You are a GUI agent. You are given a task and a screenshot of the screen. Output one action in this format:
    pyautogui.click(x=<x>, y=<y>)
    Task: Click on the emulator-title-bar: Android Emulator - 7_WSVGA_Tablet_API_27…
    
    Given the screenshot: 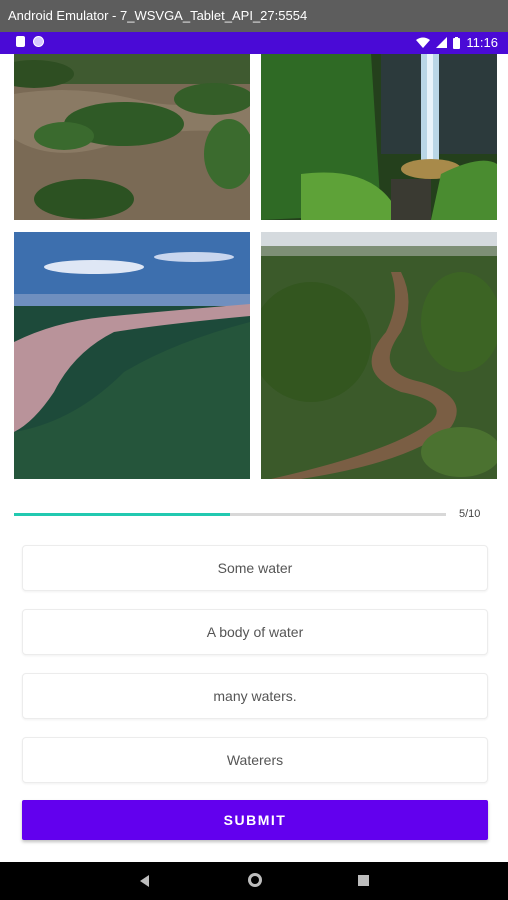 What is the action you would take?
    pyautogui.click(x=254, y=16)
    